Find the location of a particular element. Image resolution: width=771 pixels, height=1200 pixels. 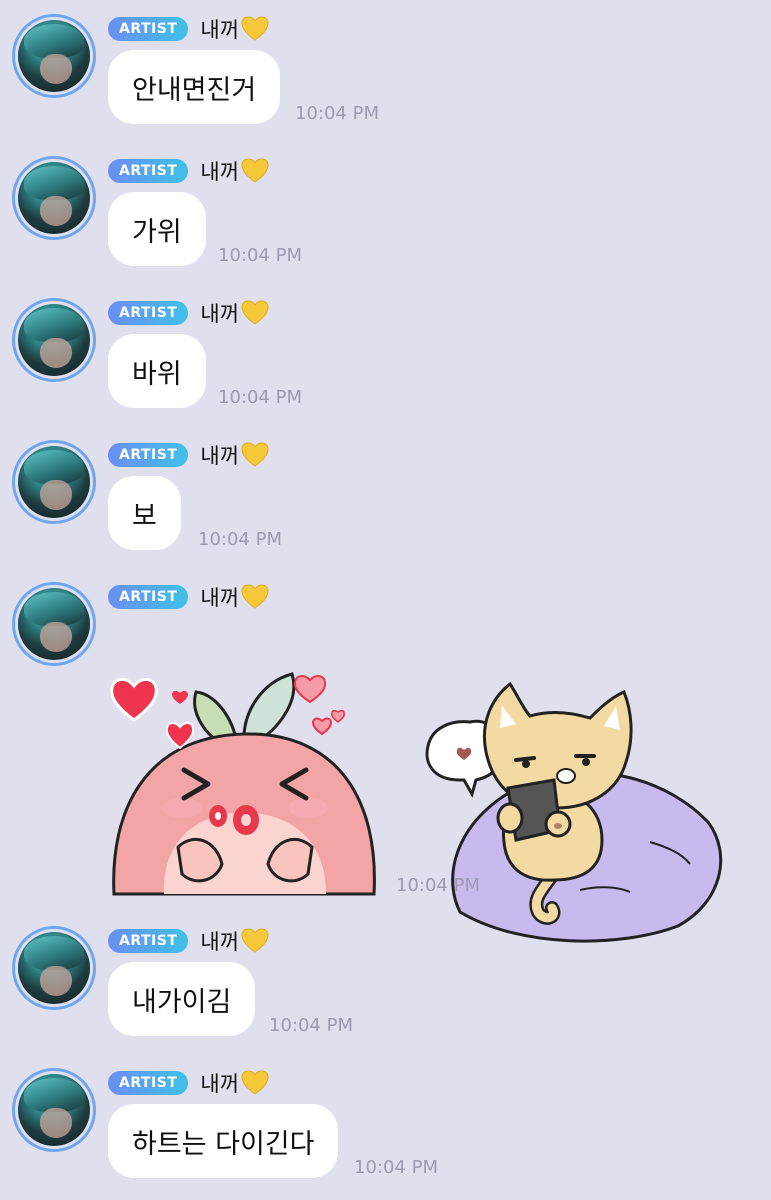

message-bubble: 내가이김 is located at coordinates (182, 999).